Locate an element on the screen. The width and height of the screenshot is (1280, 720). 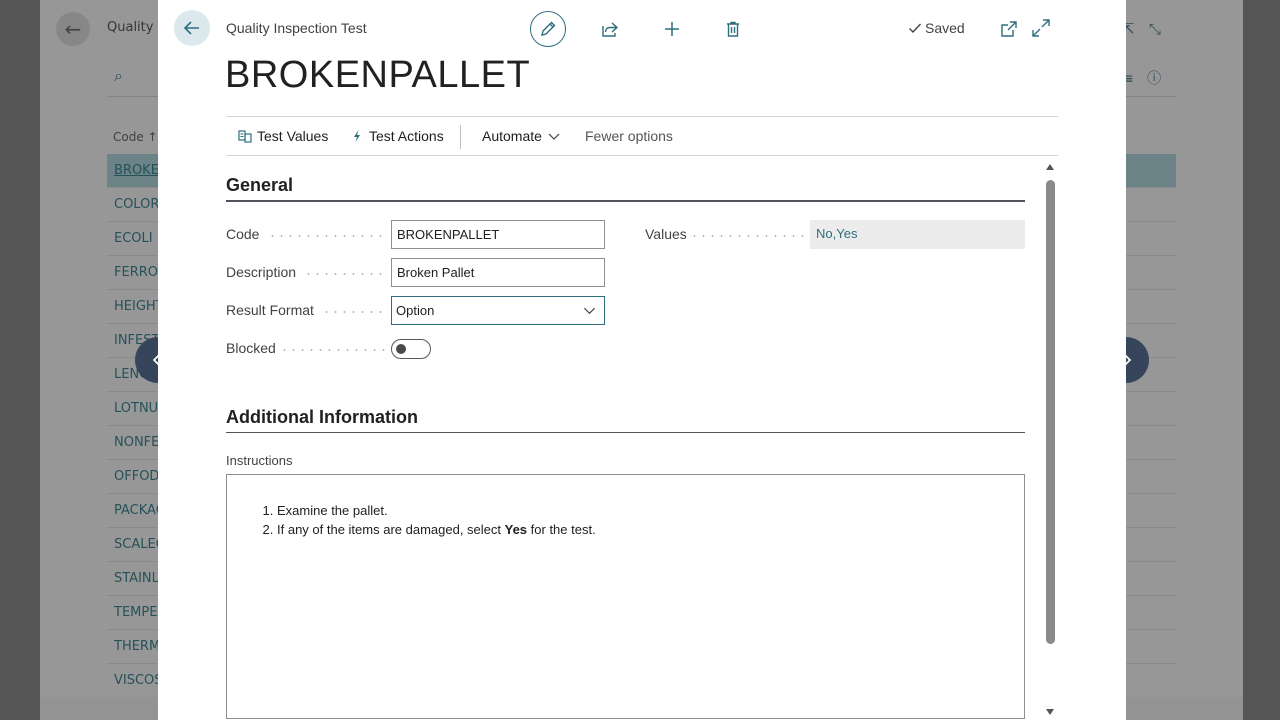
instruction-text: Examine the pallet. is located at coordinates (332, 510).